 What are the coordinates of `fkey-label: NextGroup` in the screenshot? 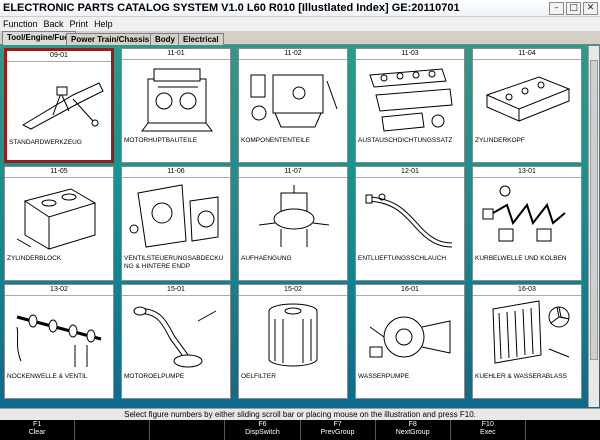 It's located at (412, 432).